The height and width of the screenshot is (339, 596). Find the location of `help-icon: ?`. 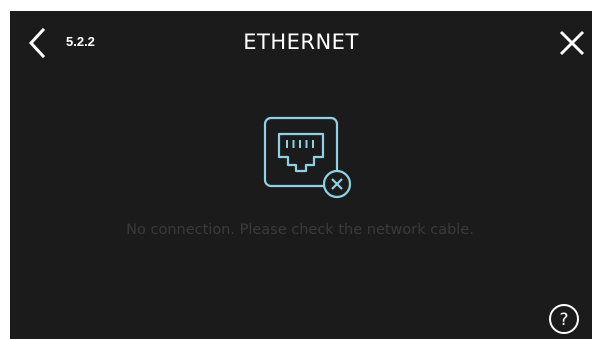

help-icon: ? is located at coordinates (564, 319).